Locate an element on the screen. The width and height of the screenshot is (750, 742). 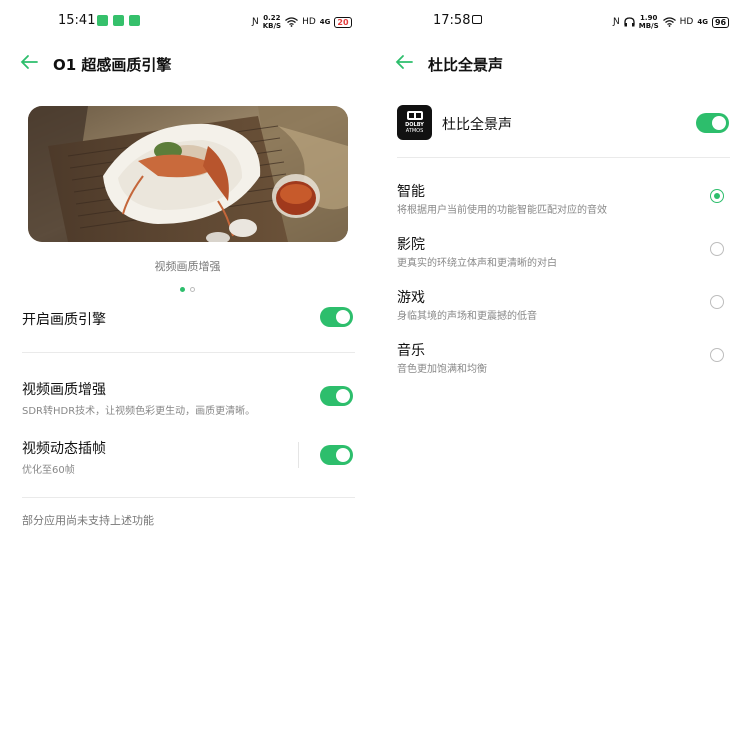
dolby-dd-icon is located at coordinates (414, 115).